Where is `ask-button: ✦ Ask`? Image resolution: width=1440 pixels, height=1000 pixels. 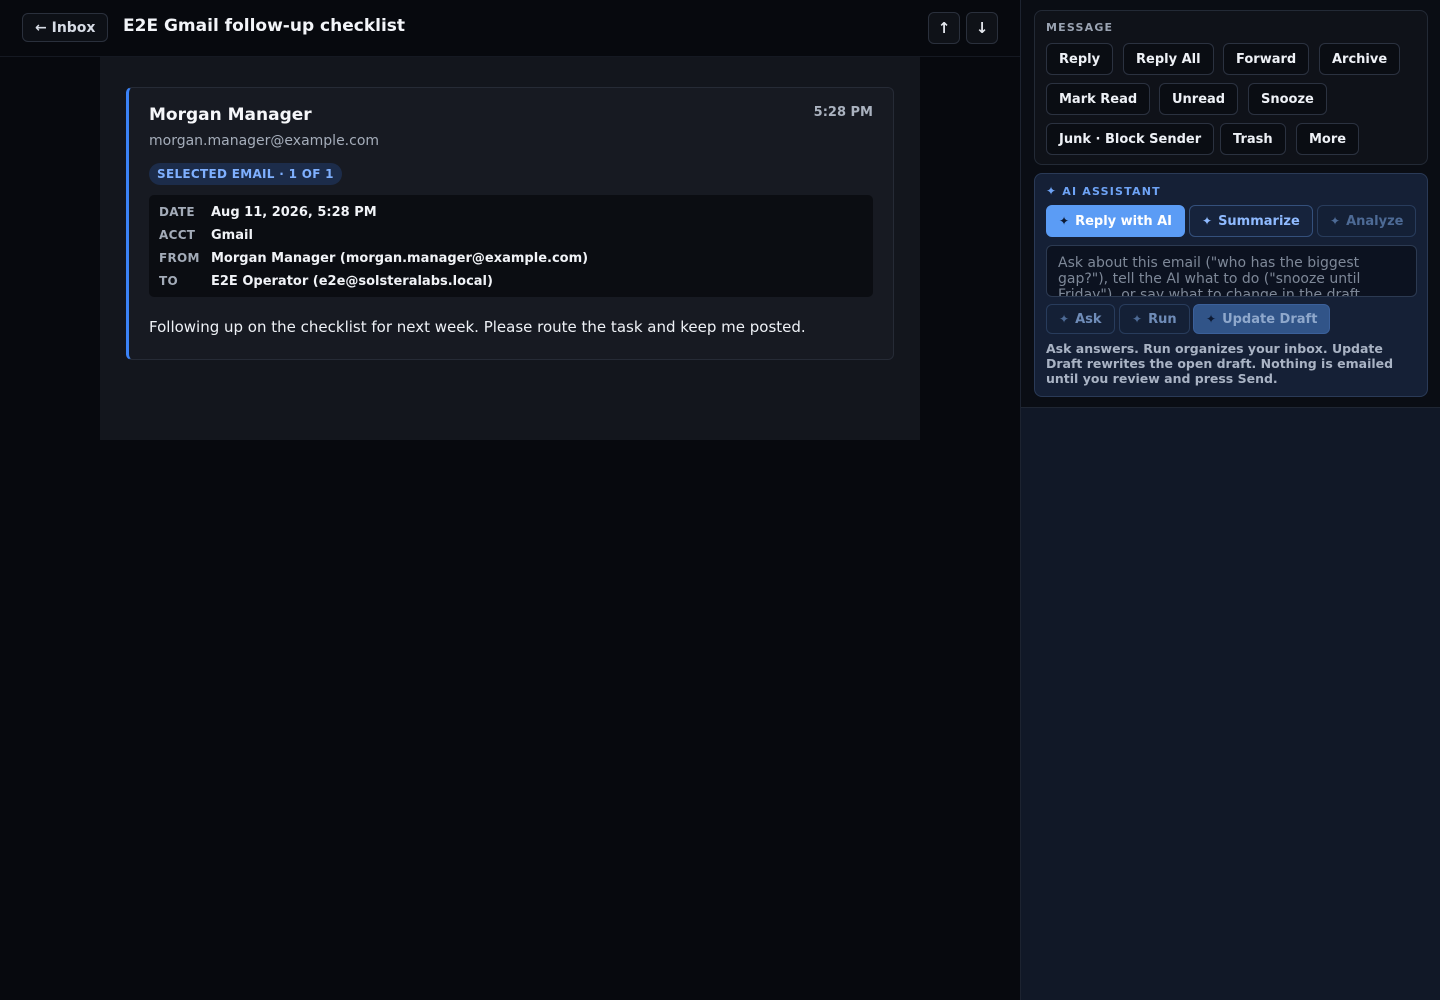
ask-button: ✦ Ask is located at coordinates (1080, 319).